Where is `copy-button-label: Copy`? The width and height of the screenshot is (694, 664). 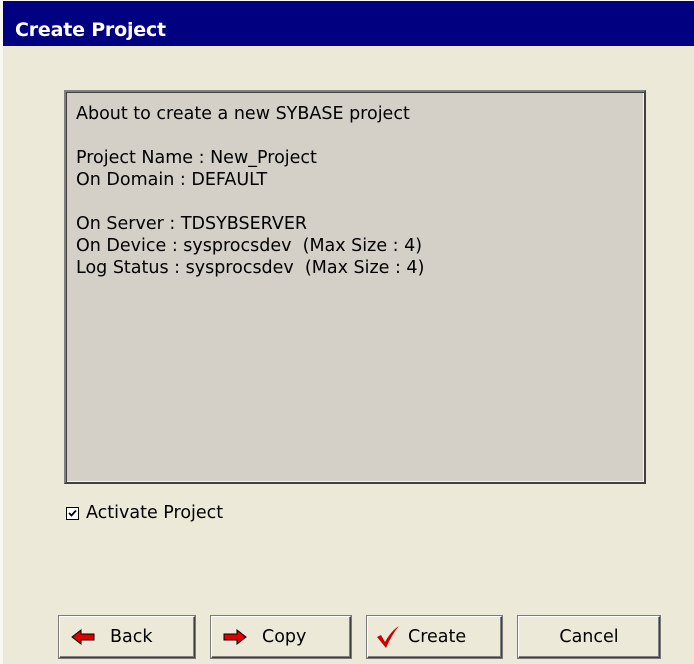 copy-button-label: Copy is located at coordinates (284, 637).